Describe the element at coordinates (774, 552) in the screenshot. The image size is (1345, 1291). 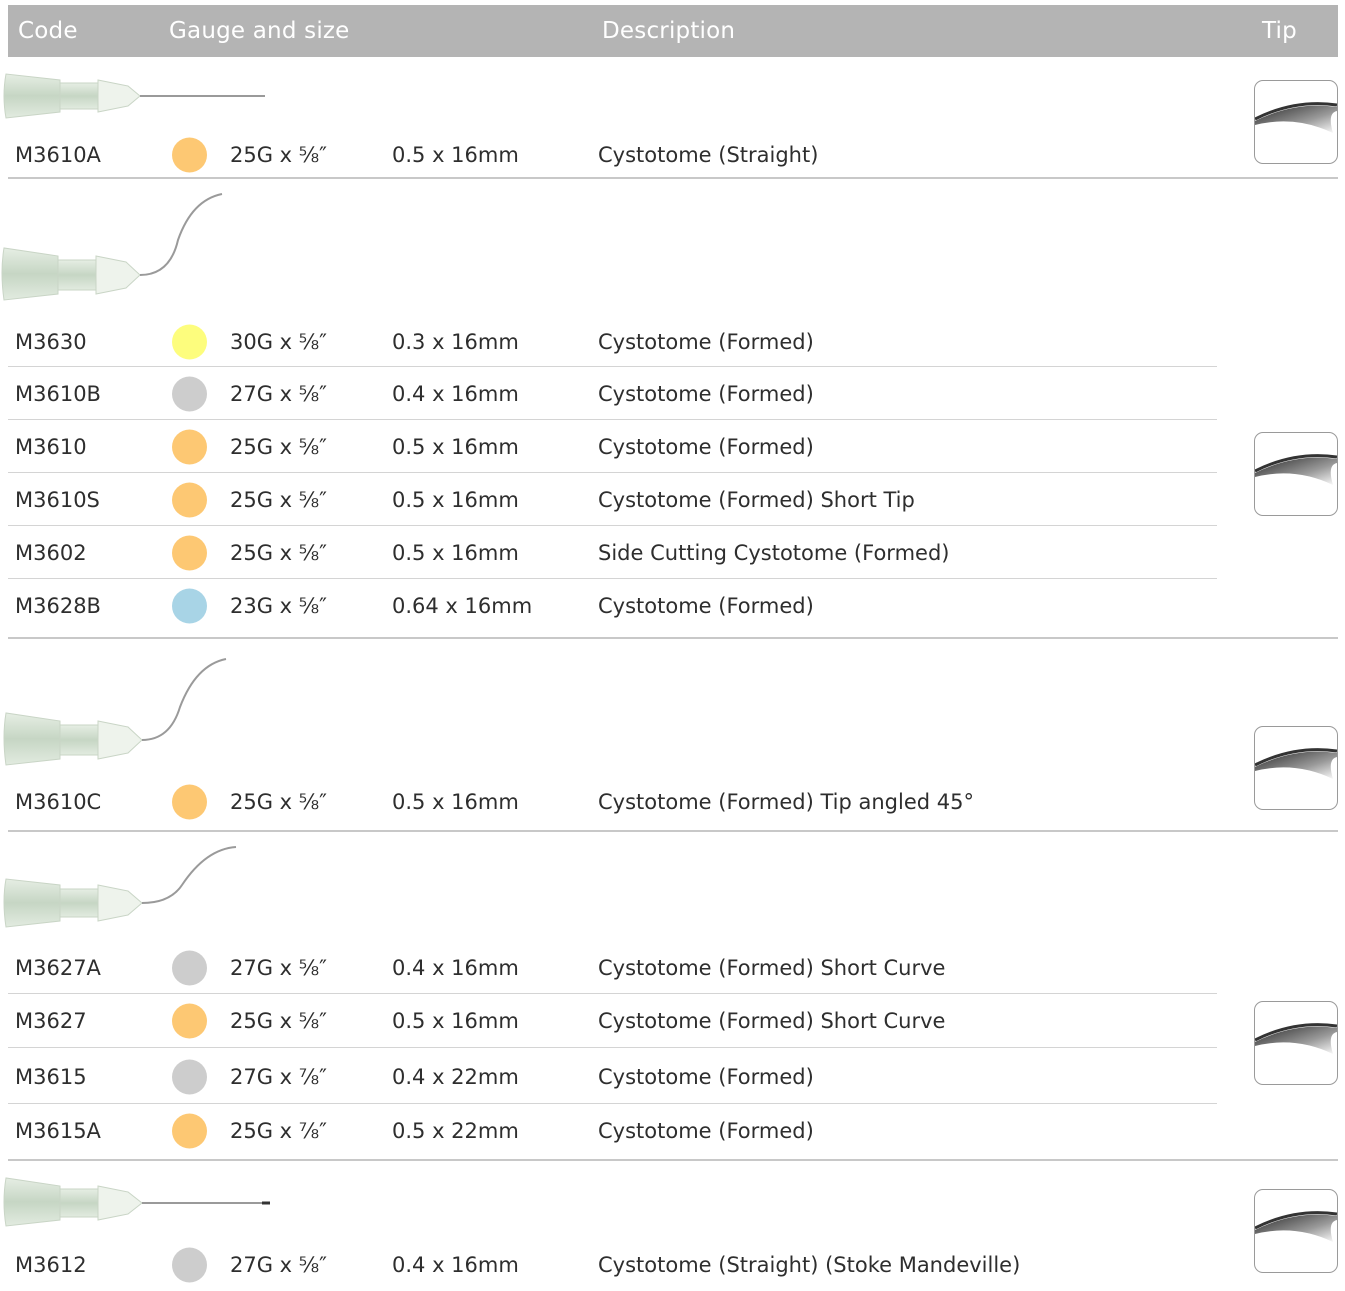
I see `description-cell: Side Cutting Cystotome (Formed)` at that location.